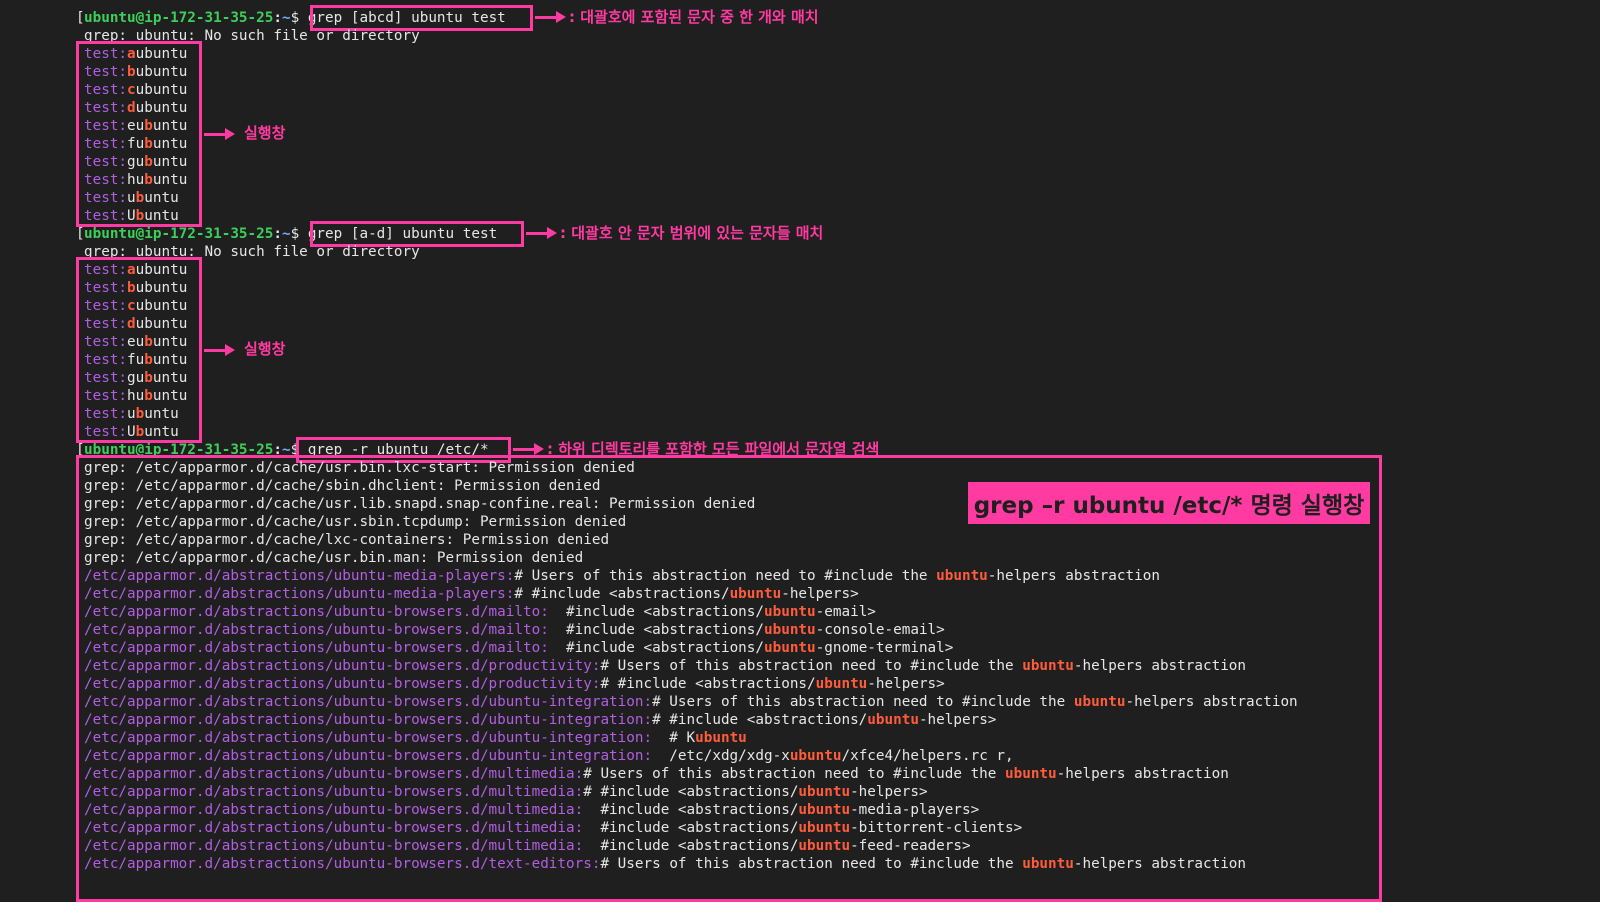  I want to click on command-note: : 대괄호에 포함된 문자 중 한 개와 매치, so click(694, 17).